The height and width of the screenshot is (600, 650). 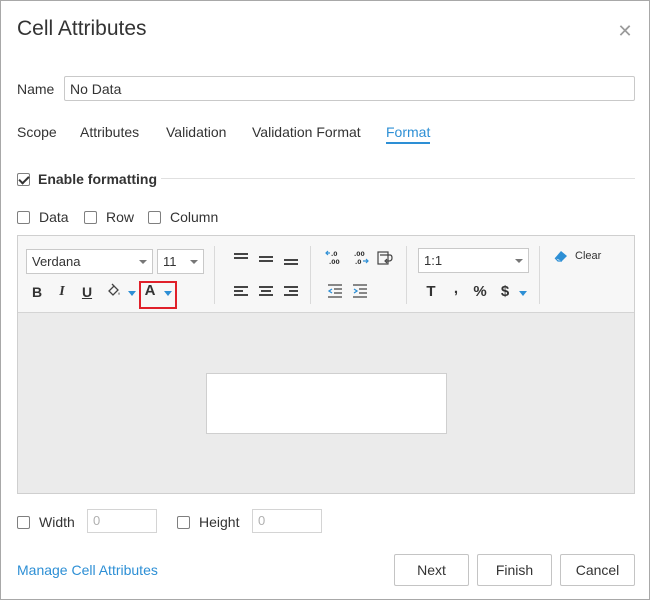 What do you see at coordinates (57, 522) in the screenshot?
I see `width-label: Width` at bounding box center [57, 522].